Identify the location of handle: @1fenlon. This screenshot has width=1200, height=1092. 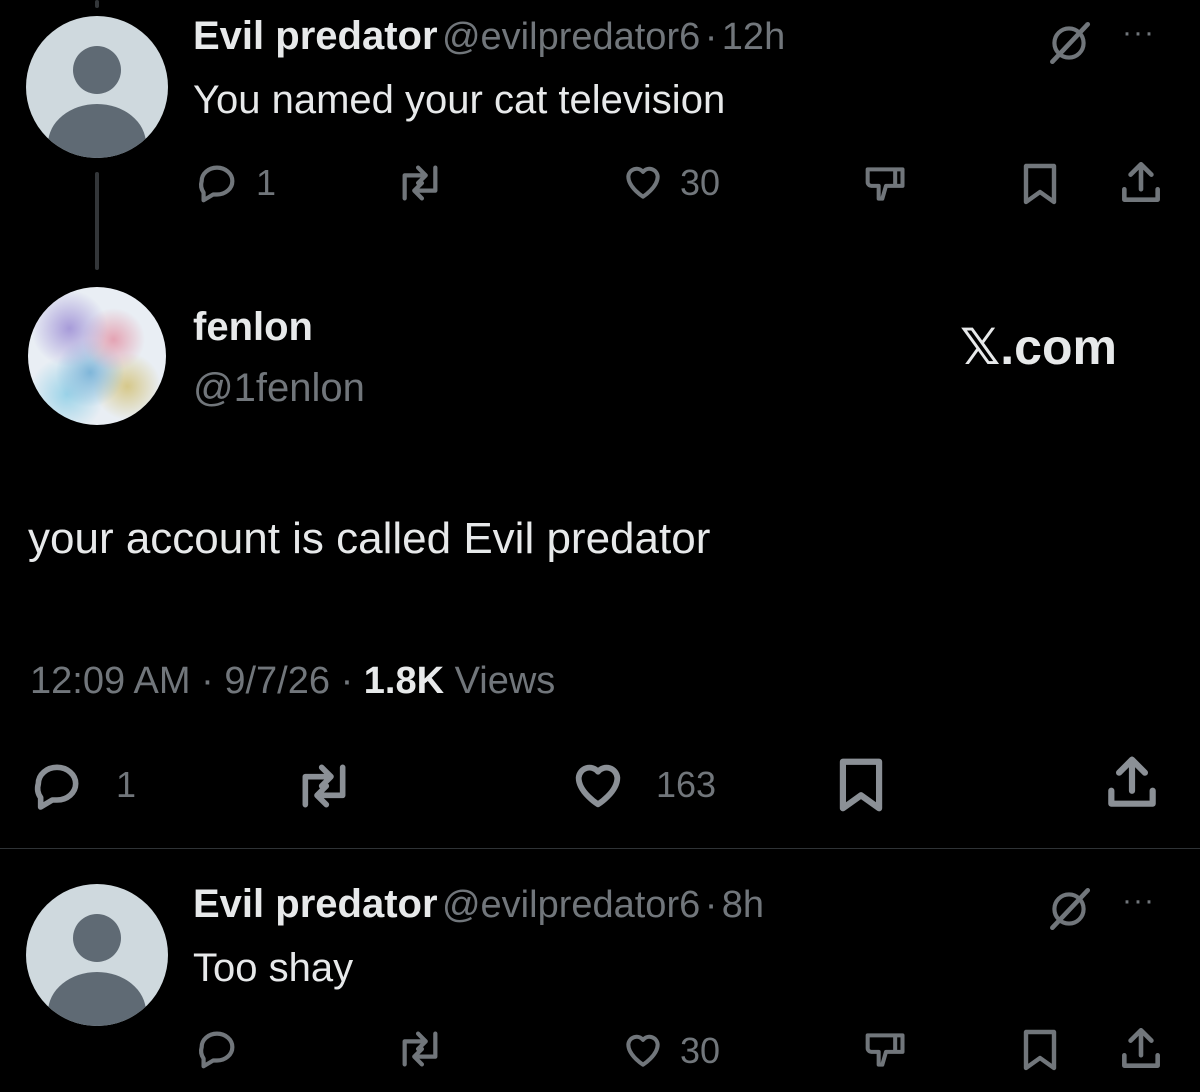
(279, 388).